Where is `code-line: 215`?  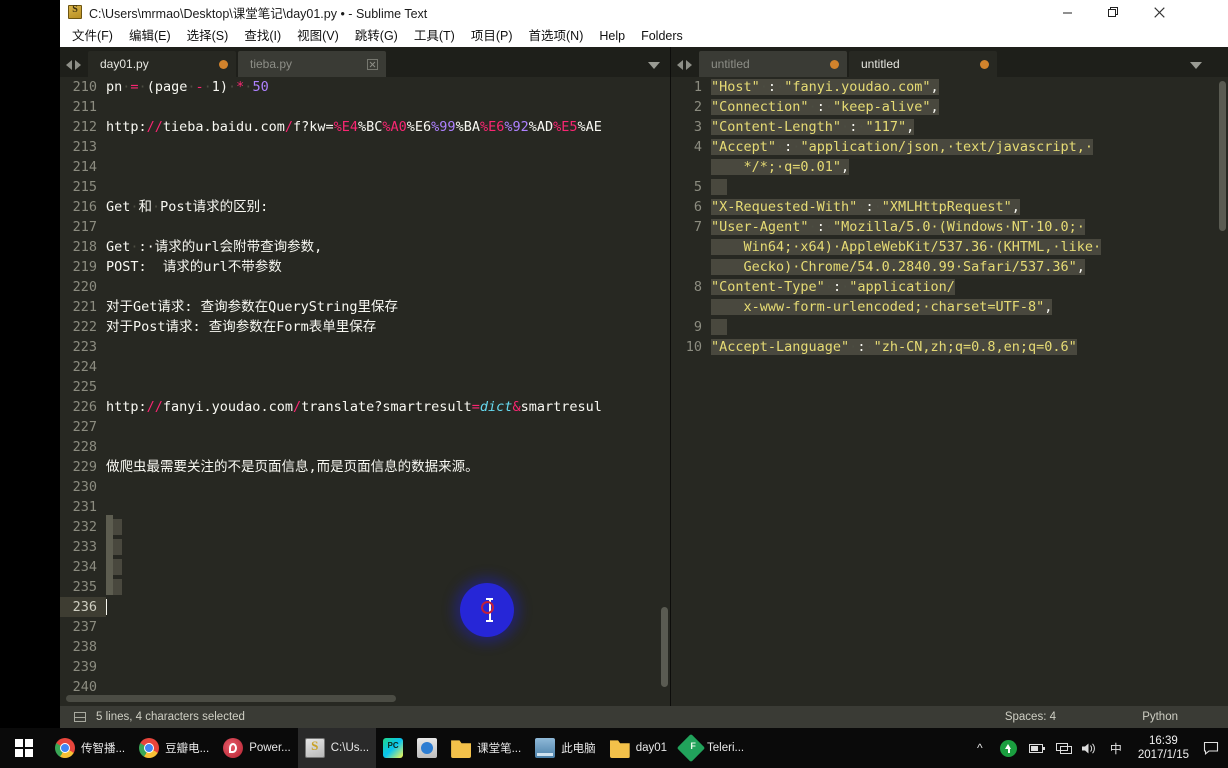
code-line: 215 is located at coordinates (365, 187).